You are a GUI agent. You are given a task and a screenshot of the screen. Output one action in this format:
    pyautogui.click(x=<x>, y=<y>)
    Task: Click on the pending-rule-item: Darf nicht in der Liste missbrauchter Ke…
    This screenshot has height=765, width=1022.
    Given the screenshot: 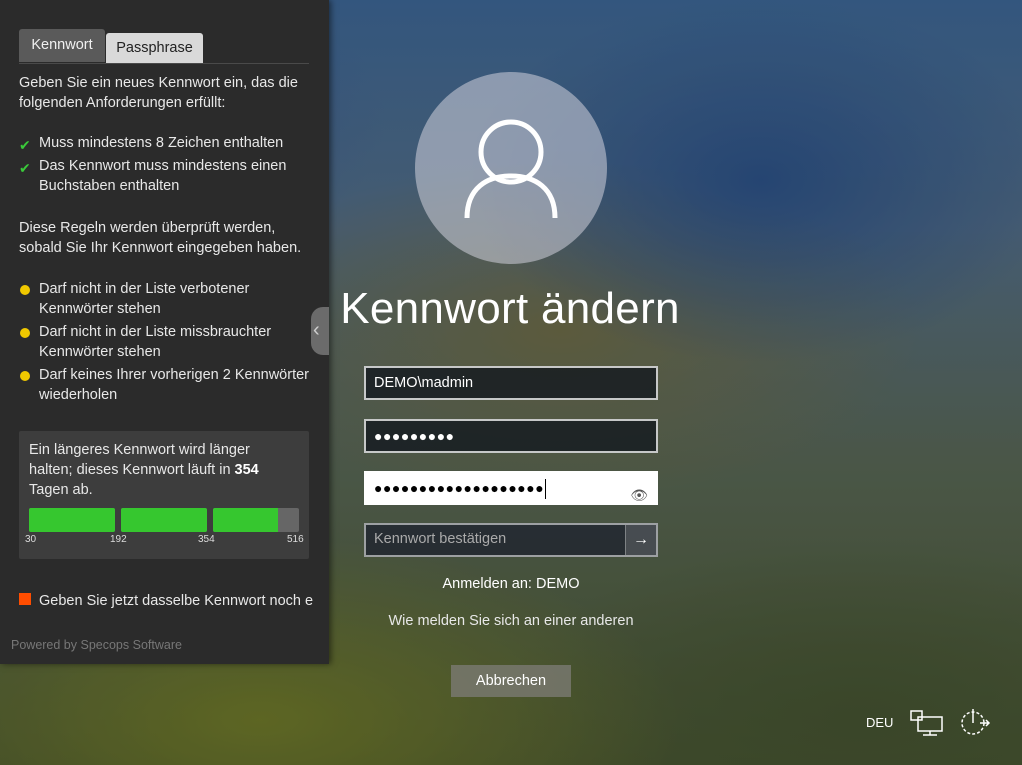 What is the action you would take?
    pyautogui.click(x=166, y=342)
    